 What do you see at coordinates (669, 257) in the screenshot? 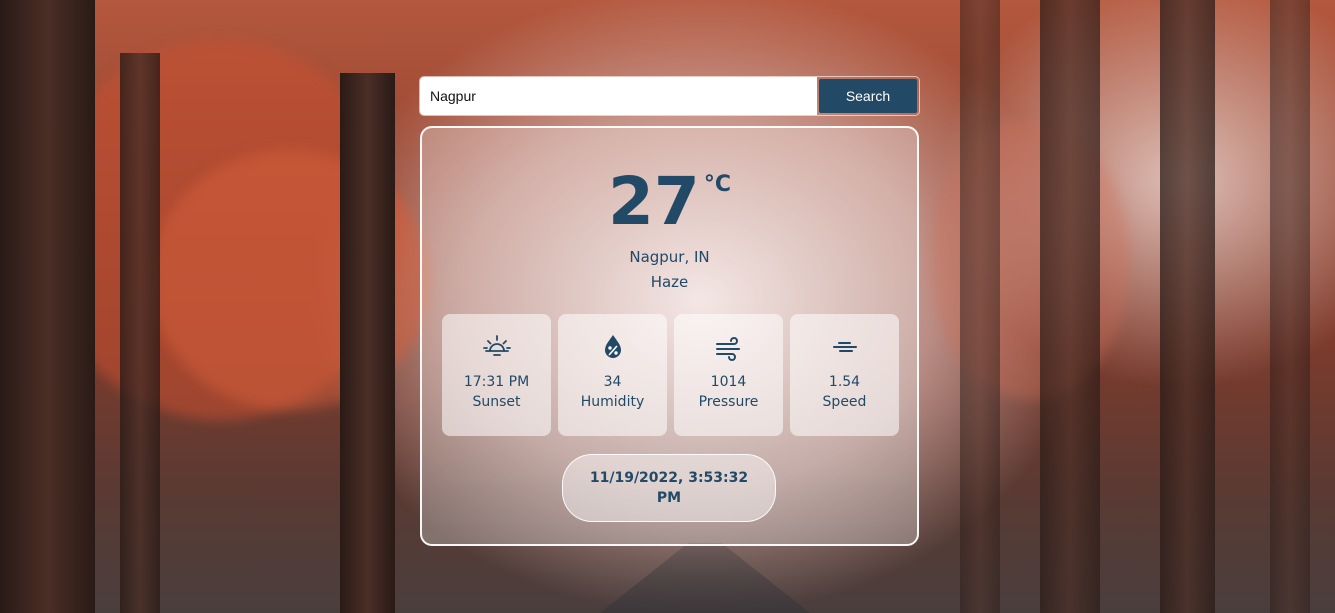
I see `location-label: Nagpur, IN` at bounding box center [669, 257].